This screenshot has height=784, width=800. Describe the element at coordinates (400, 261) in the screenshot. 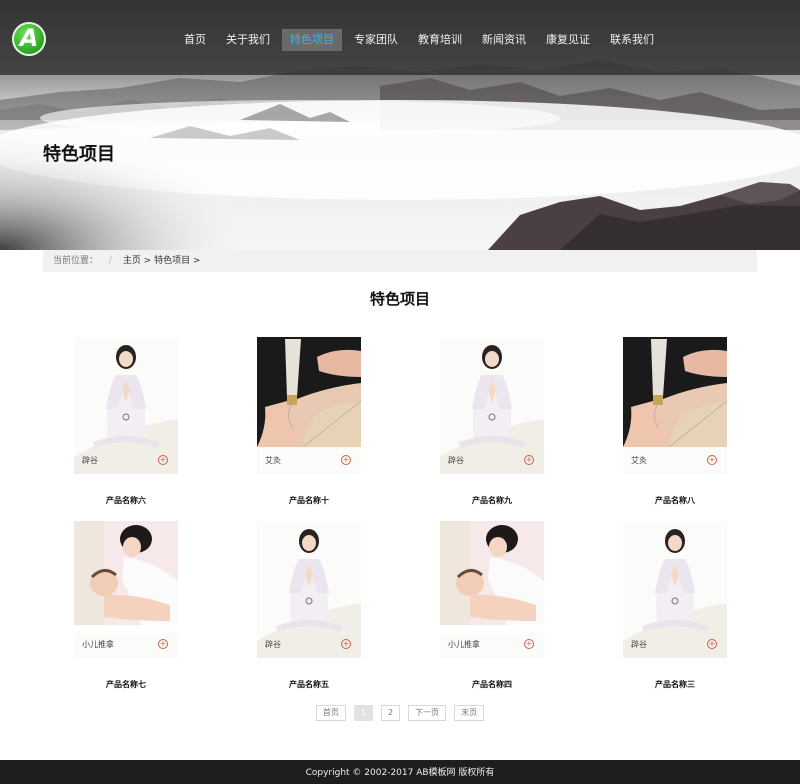

I see `breadcrumb: 当前位置： / 主页 > 特色项目 >` at that location.